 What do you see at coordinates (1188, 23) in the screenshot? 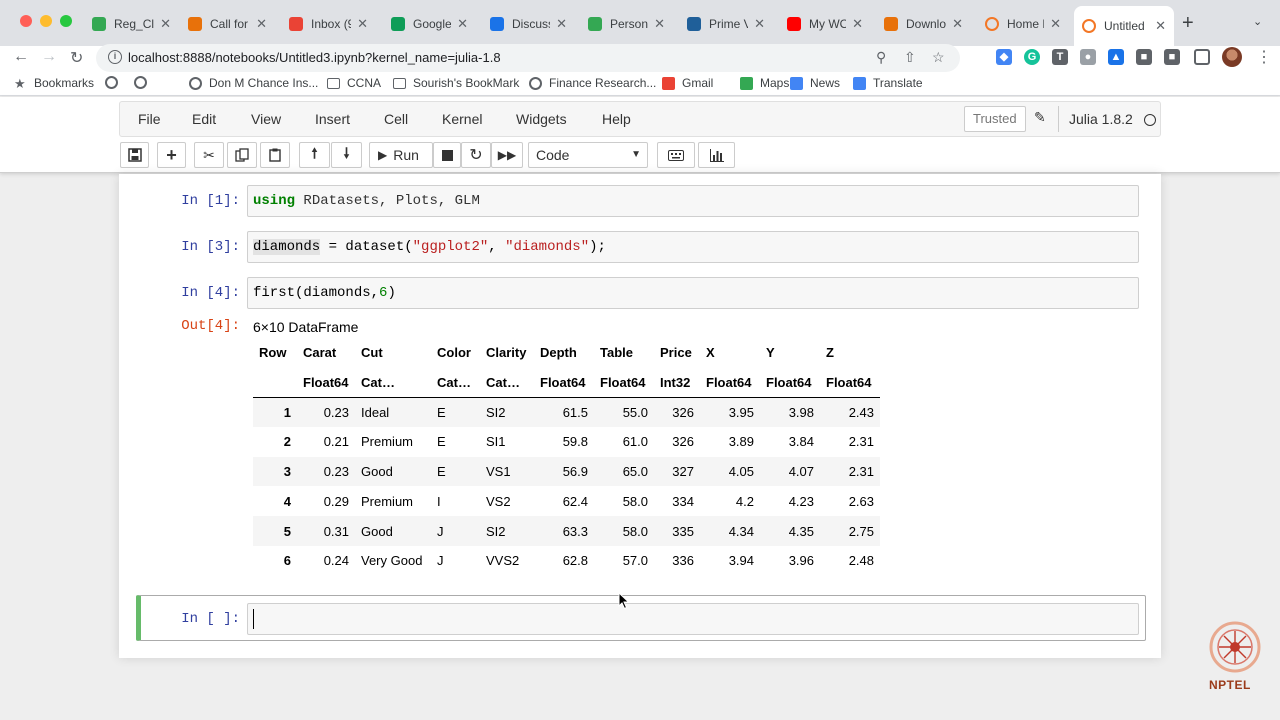
I see `new-tab-button: +` at bounding box center [1188, 23].